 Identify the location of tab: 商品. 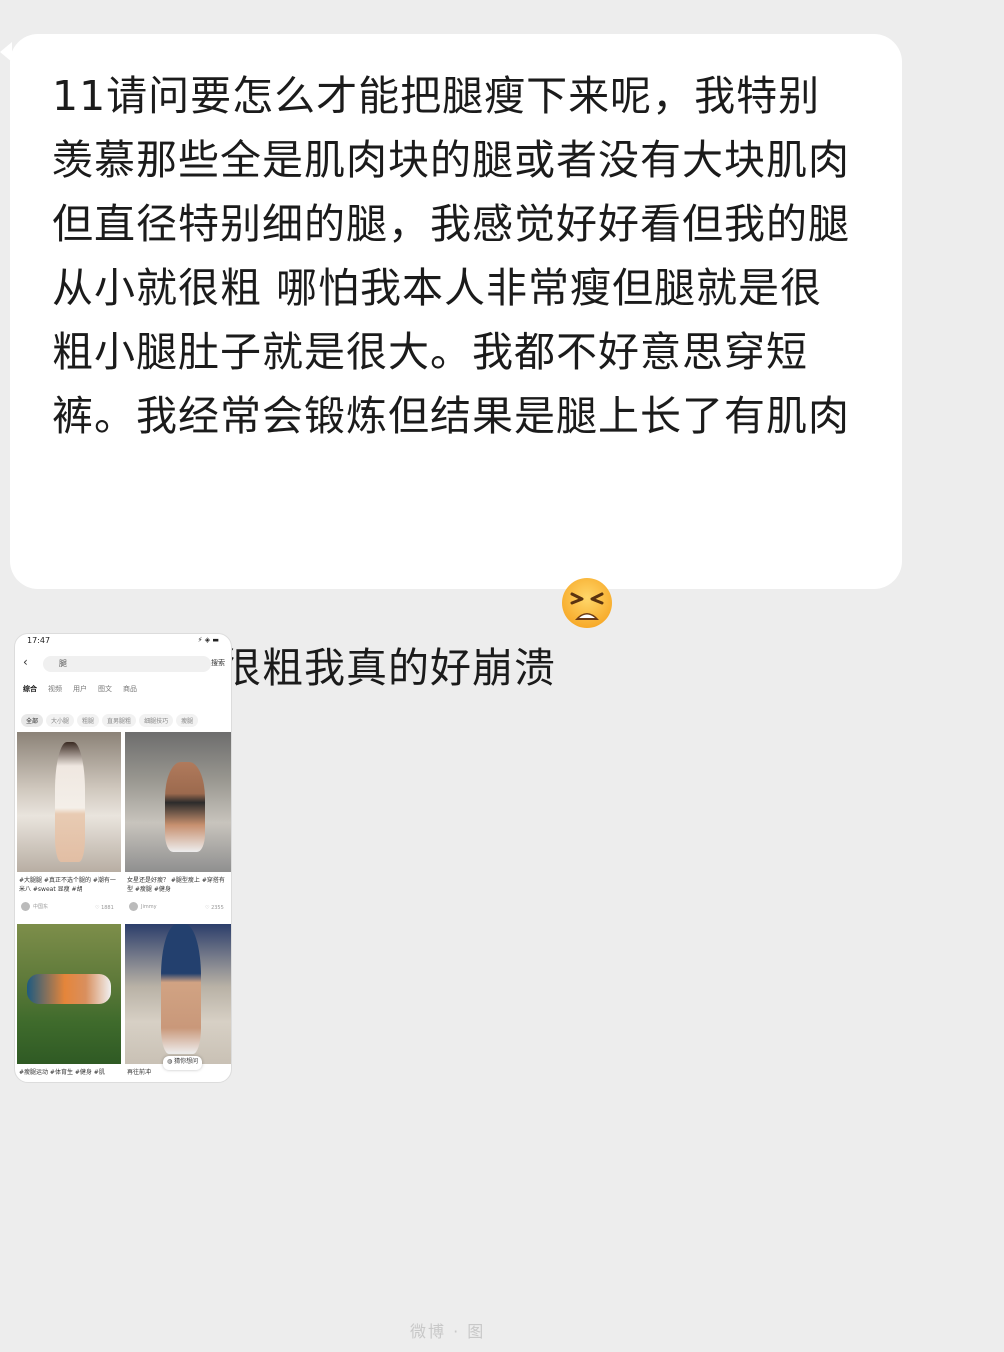
(130, 689).